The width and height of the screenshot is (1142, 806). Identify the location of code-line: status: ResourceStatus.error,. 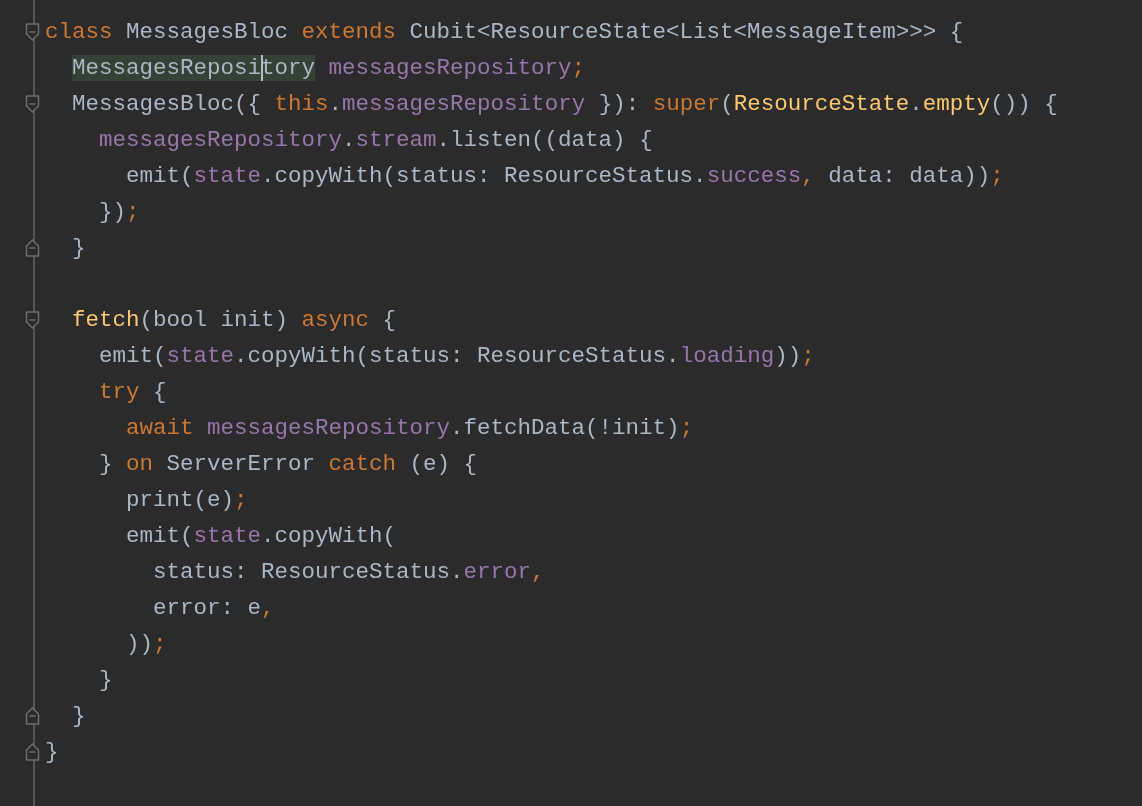
(349, 572).